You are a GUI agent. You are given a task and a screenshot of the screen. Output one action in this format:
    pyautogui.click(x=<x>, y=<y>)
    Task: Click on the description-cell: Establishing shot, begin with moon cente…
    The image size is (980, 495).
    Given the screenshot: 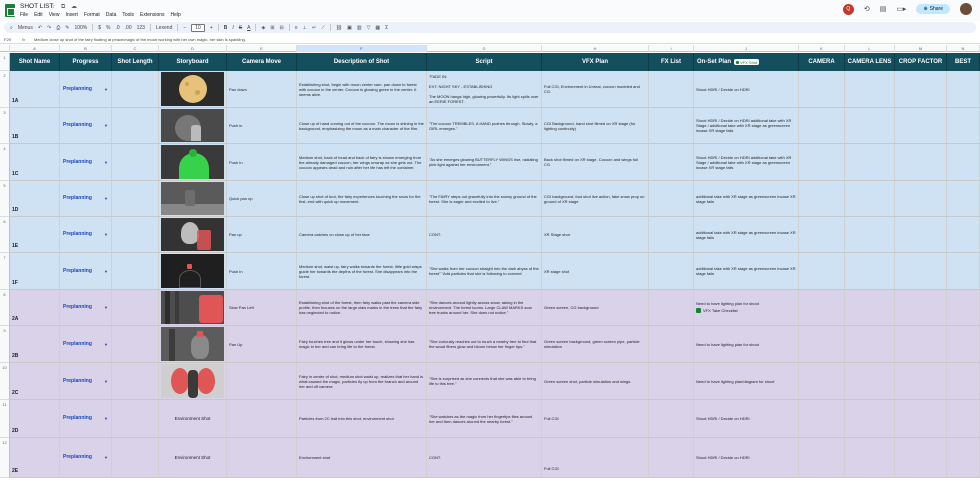 What is the action you would take?
    pyautogui.click(x=362, y=89)
    